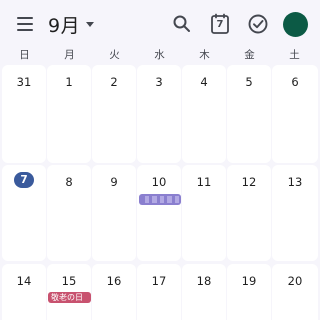 The image size is (320, 320). I want to click on month-selector: 9月, so click(71, 24).